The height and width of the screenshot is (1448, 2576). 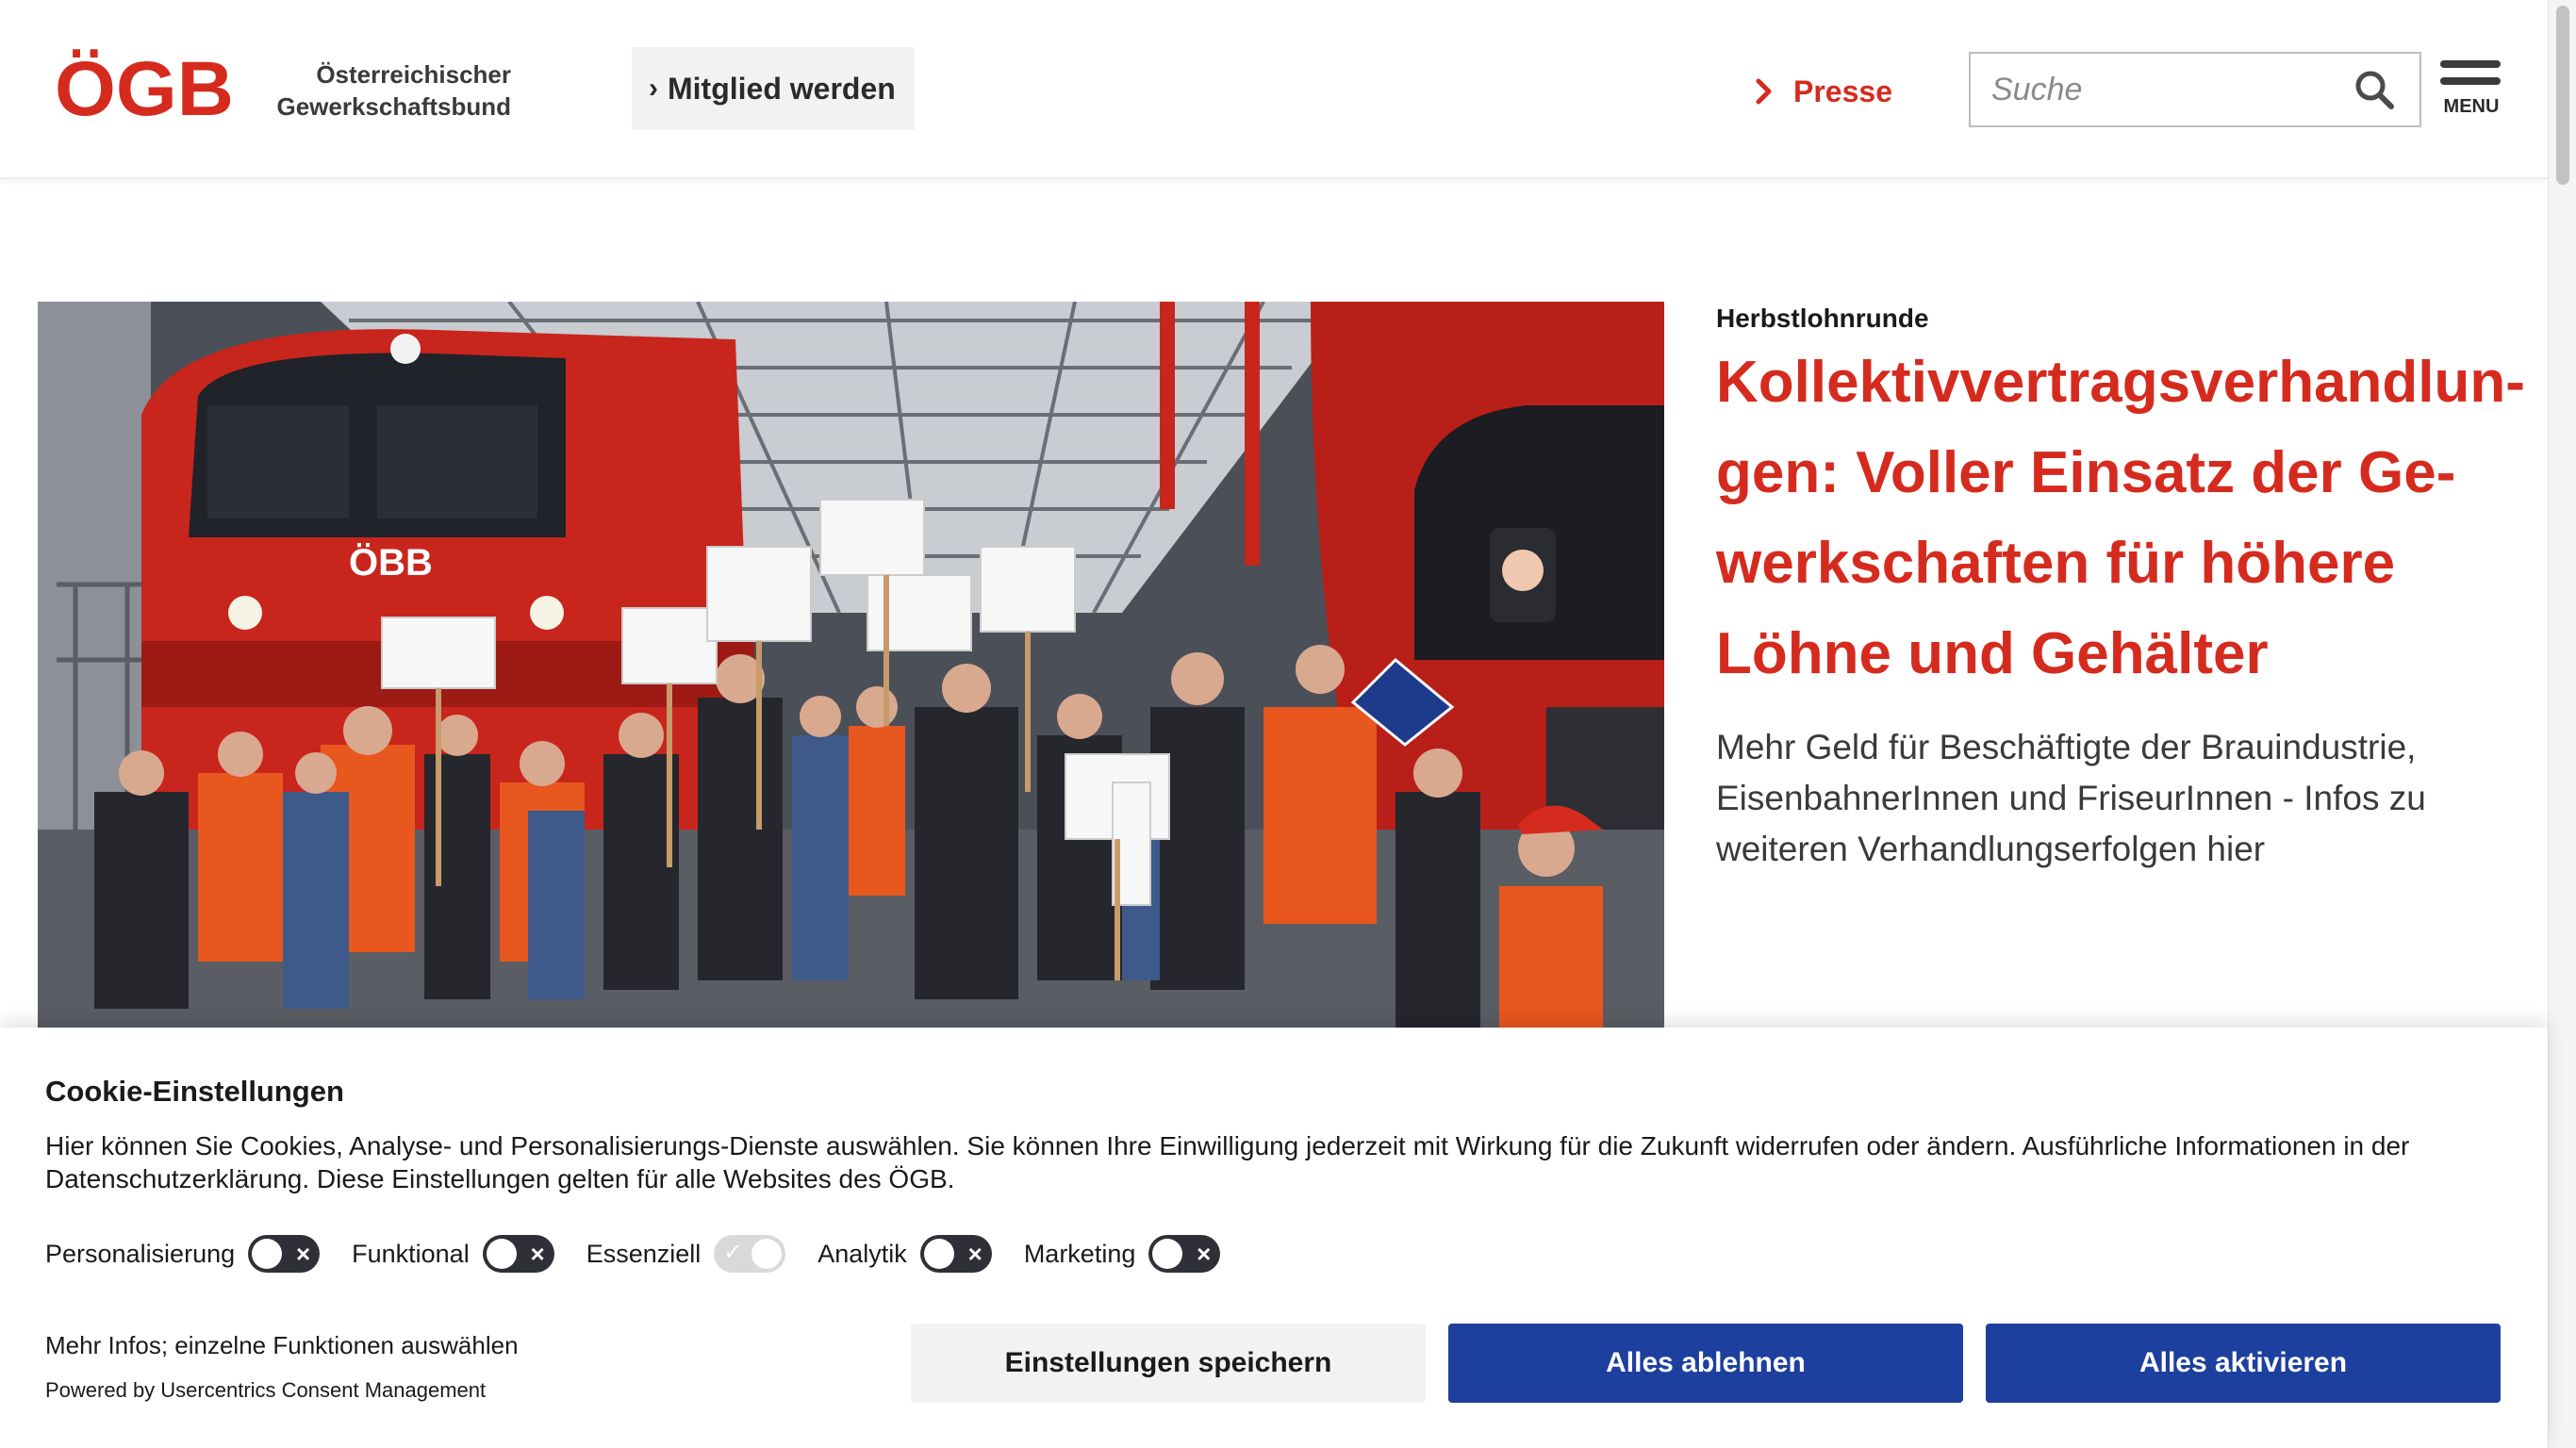 What do you see at coordinates (1764, 91) in the screenshot?
I see `chevron-right-icon` at bounding box center [1764, 91].